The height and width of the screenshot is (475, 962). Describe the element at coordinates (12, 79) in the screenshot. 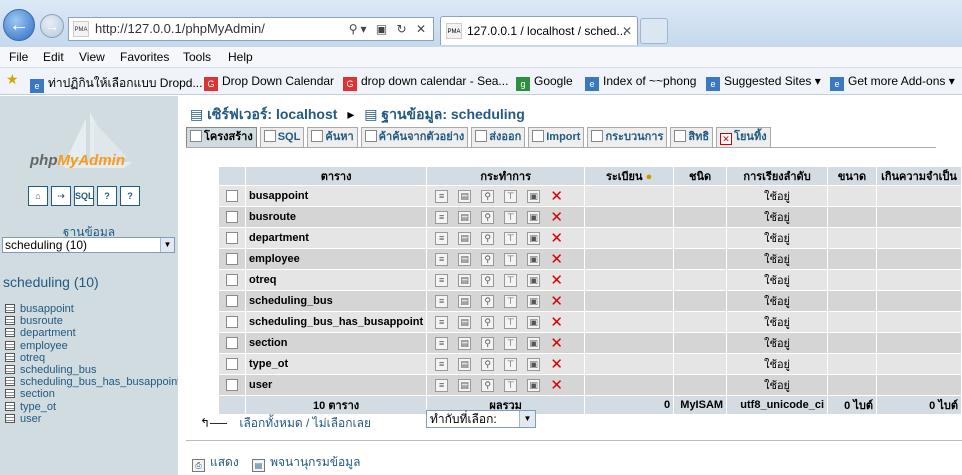

I see `favorites-star-icon: ★` at that location.